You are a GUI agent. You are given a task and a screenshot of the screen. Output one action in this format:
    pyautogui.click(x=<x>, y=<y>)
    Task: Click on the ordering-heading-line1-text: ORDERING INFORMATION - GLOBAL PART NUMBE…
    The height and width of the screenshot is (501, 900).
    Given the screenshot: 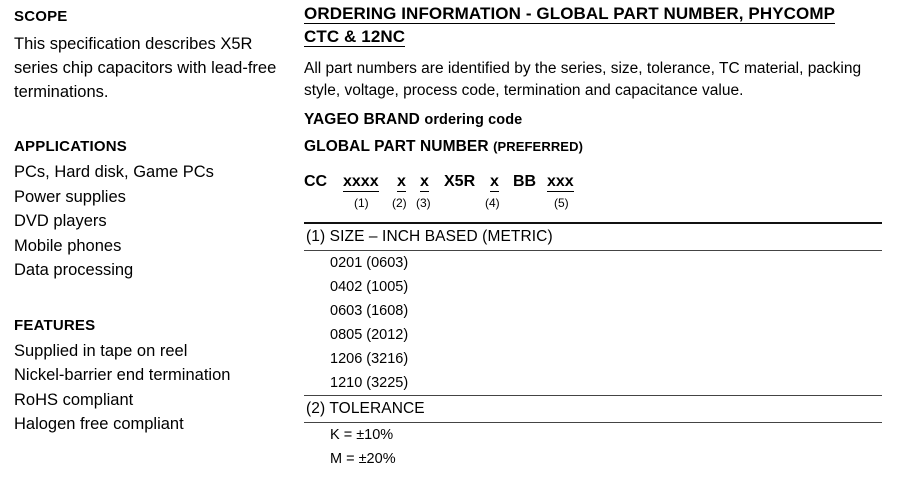 What is the action you would take?
    pyautogui.click(x=570, y=15)
    